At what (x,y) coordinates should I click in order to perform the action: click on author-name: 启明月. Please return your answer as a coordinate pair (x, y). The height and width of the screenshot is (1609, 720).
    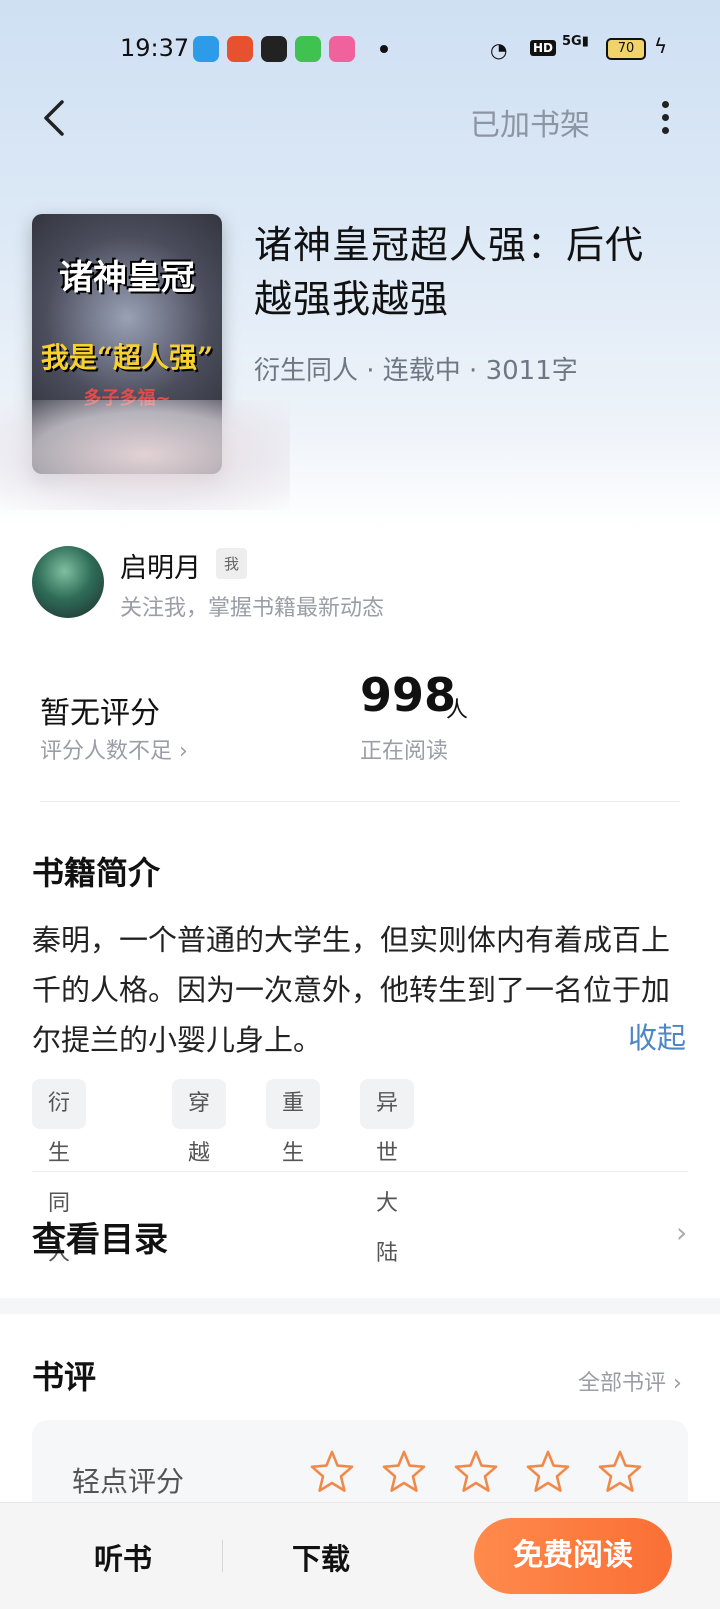
    Looking at the image, I should click on (160, 565).